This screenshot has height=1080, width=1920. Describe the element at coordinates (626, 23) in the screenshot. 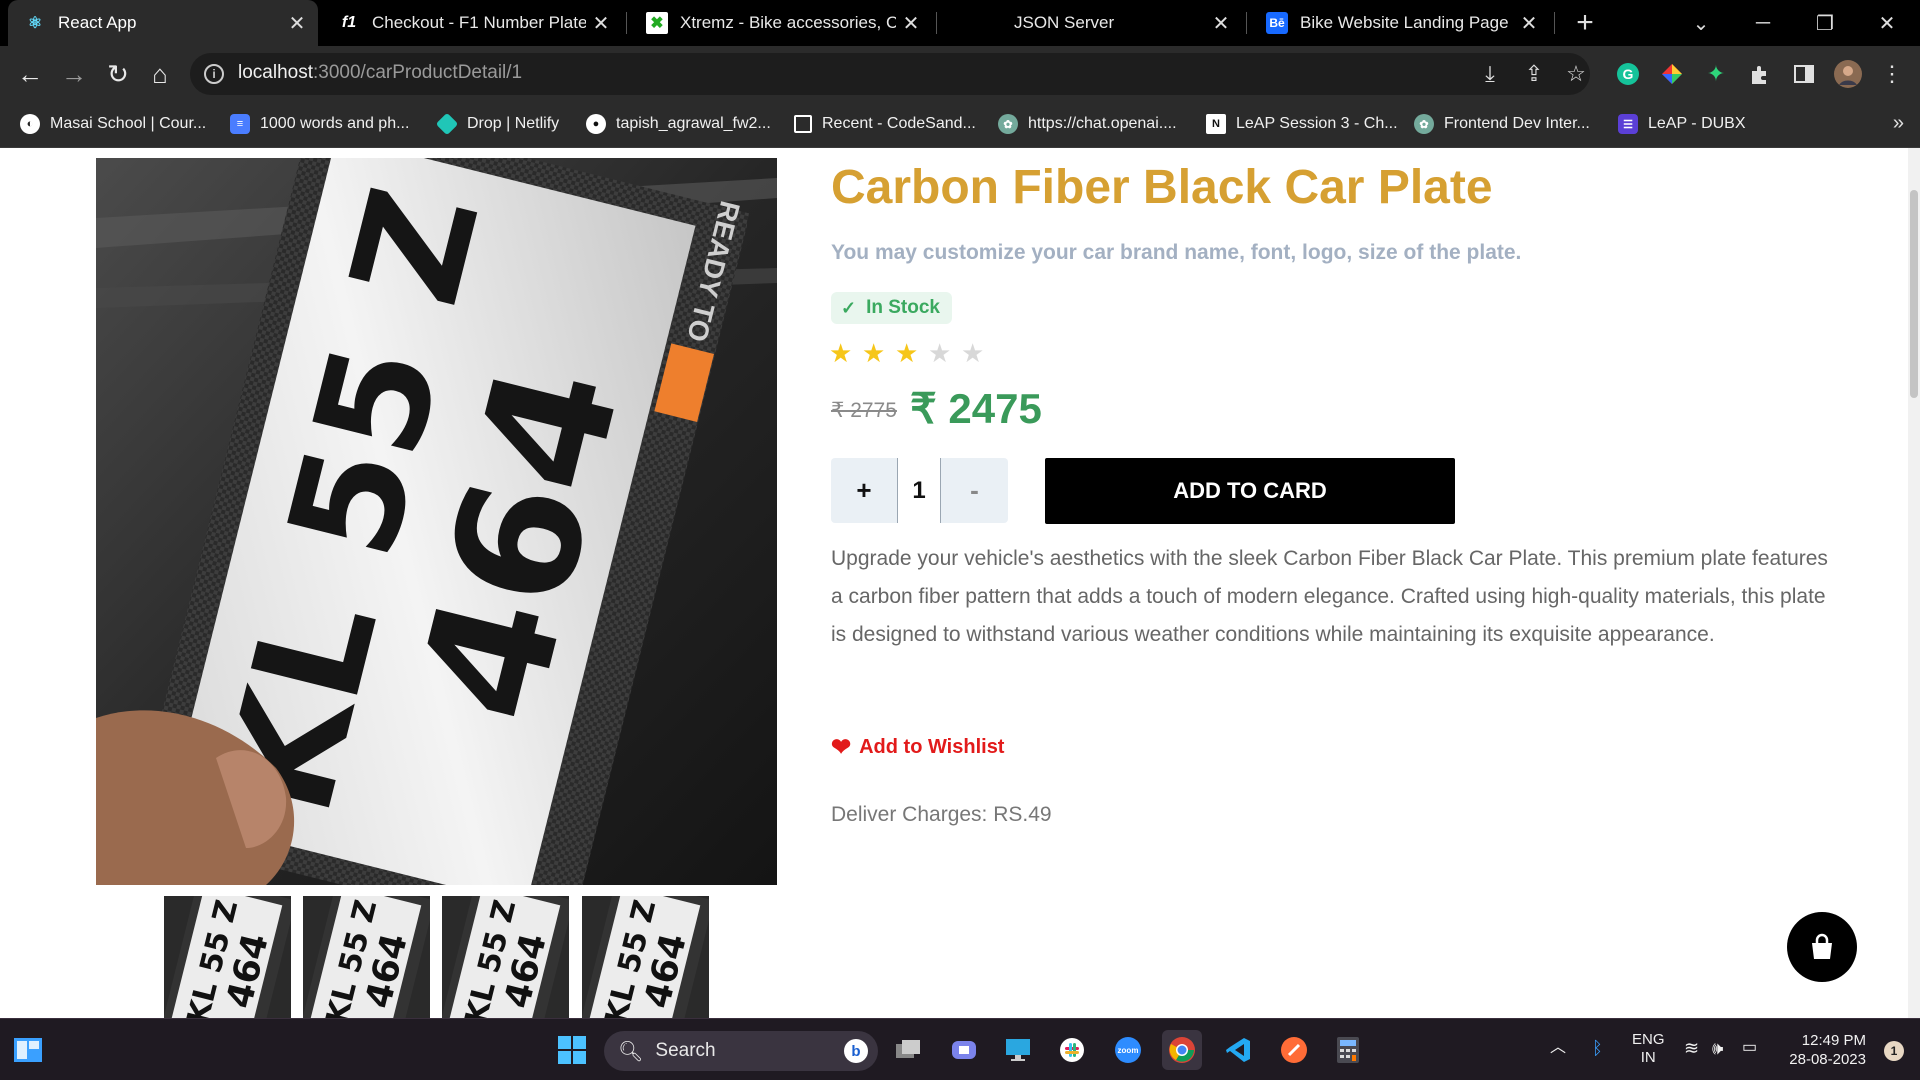

I see `tab-separator` at that location.